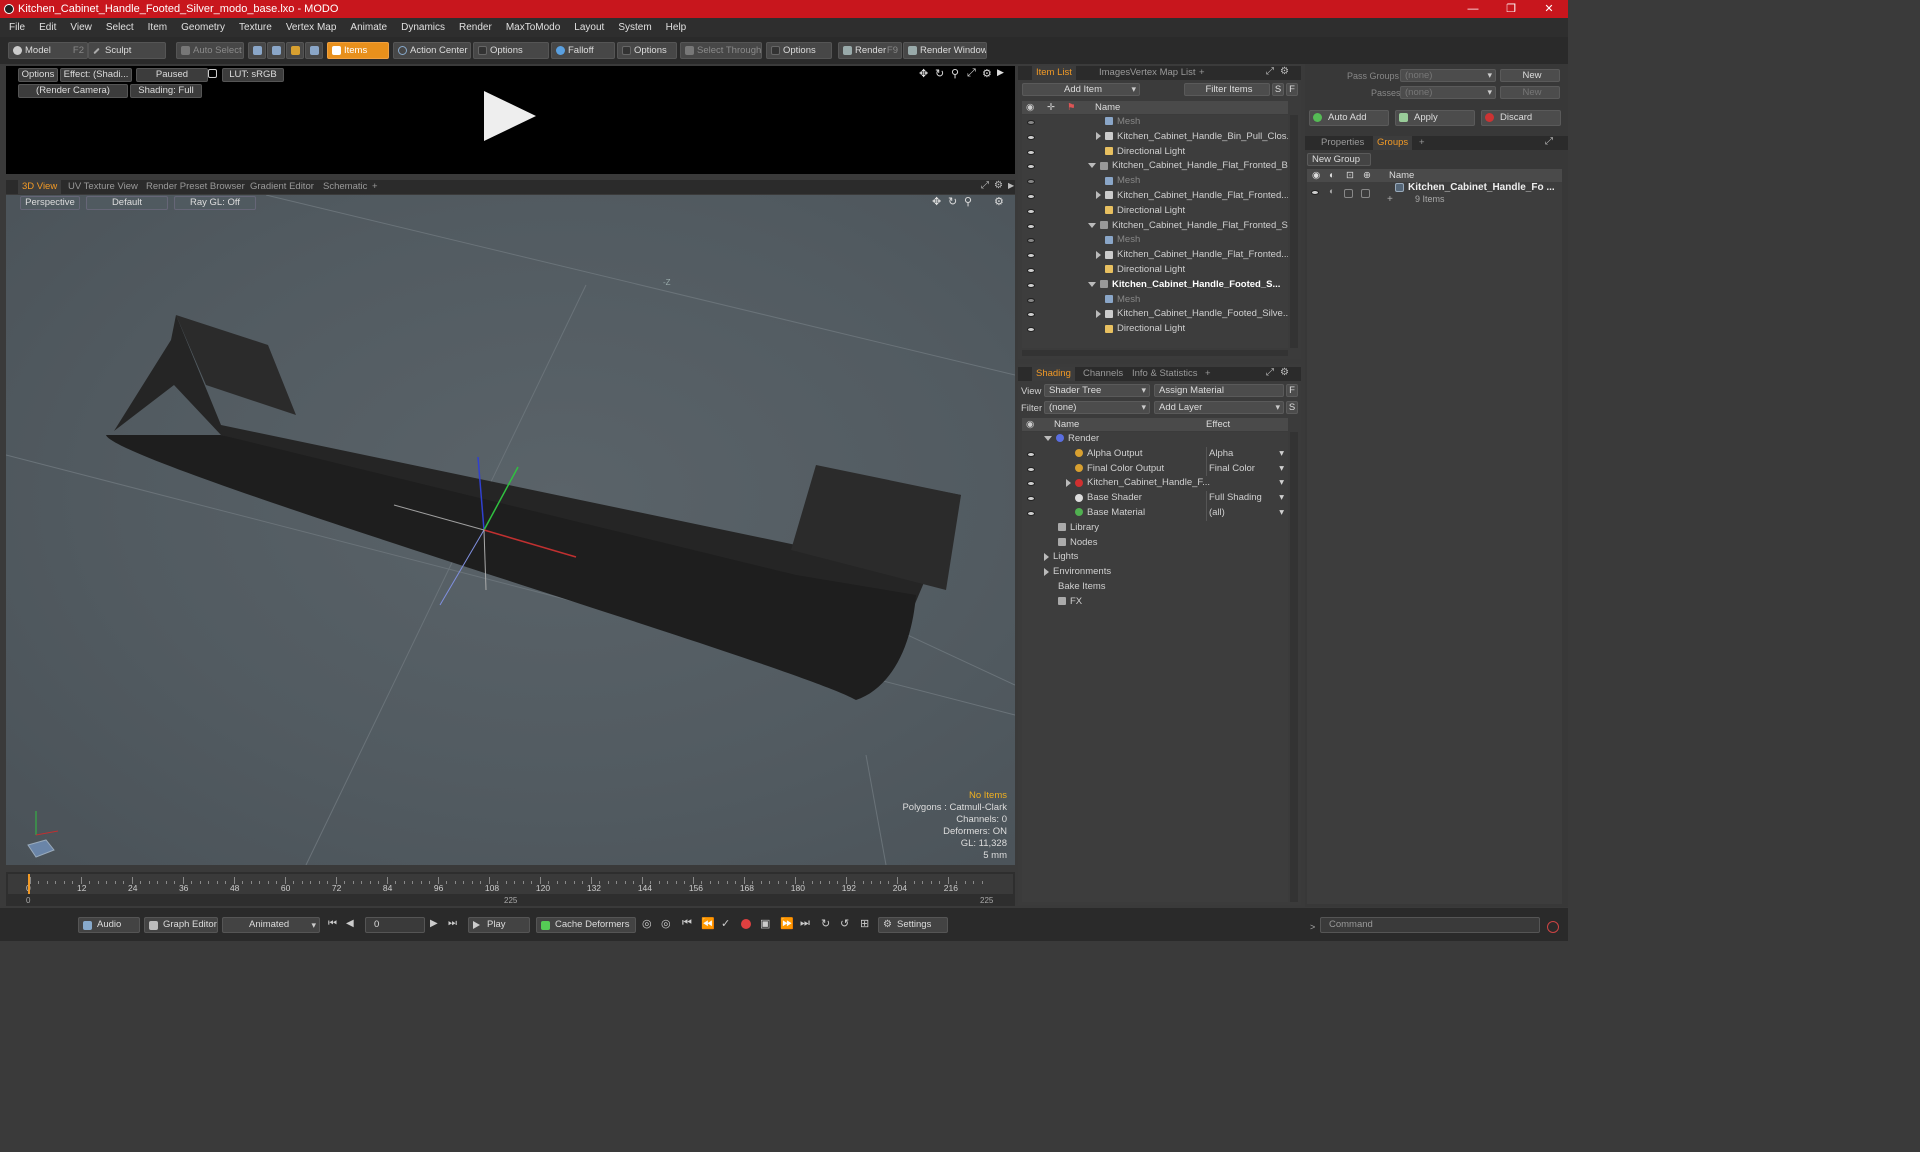 This screenshot has width=1920, height=1152. Describe the element at coordinates (1530, 75) in the screenshot. I see `new-pass-group-button: New` at that location.